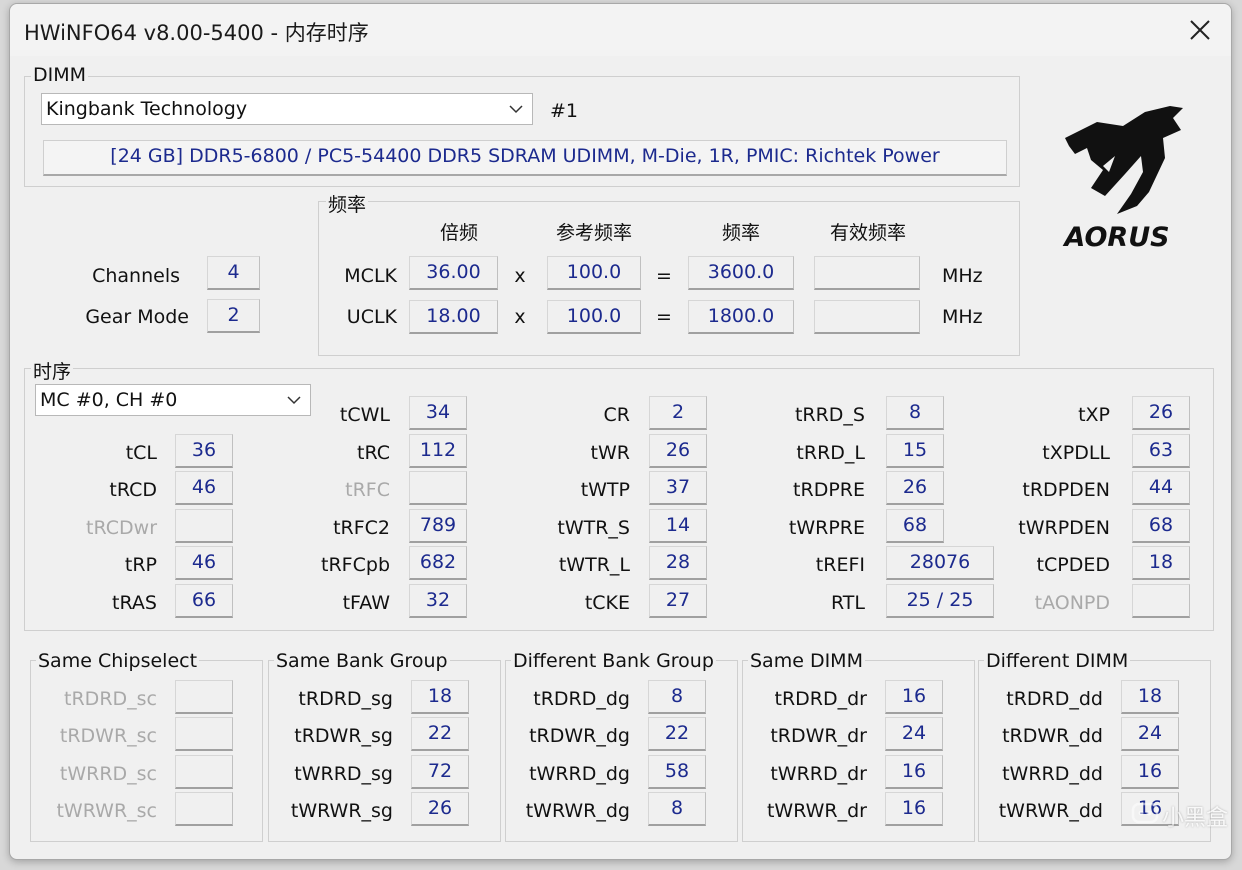 Image resolution: width=1242 pixels, height=870 pixels. Describe the element at coordinates (108, 736) in the screenshot. I see `turnaround-label-trdwr-sc: tRDWR_sc` at that location.